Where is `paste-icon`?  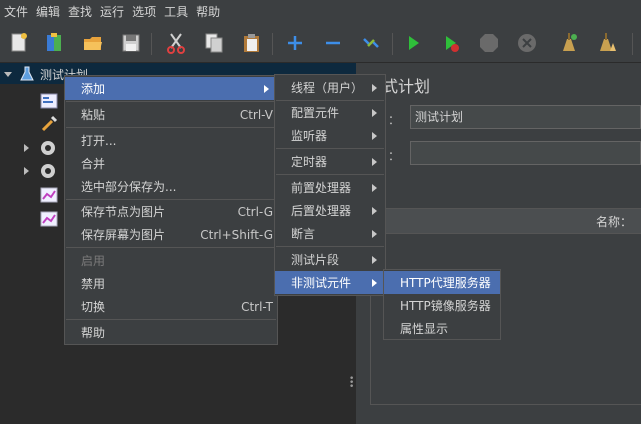
paste-icon is located at coordinates (252, 43).